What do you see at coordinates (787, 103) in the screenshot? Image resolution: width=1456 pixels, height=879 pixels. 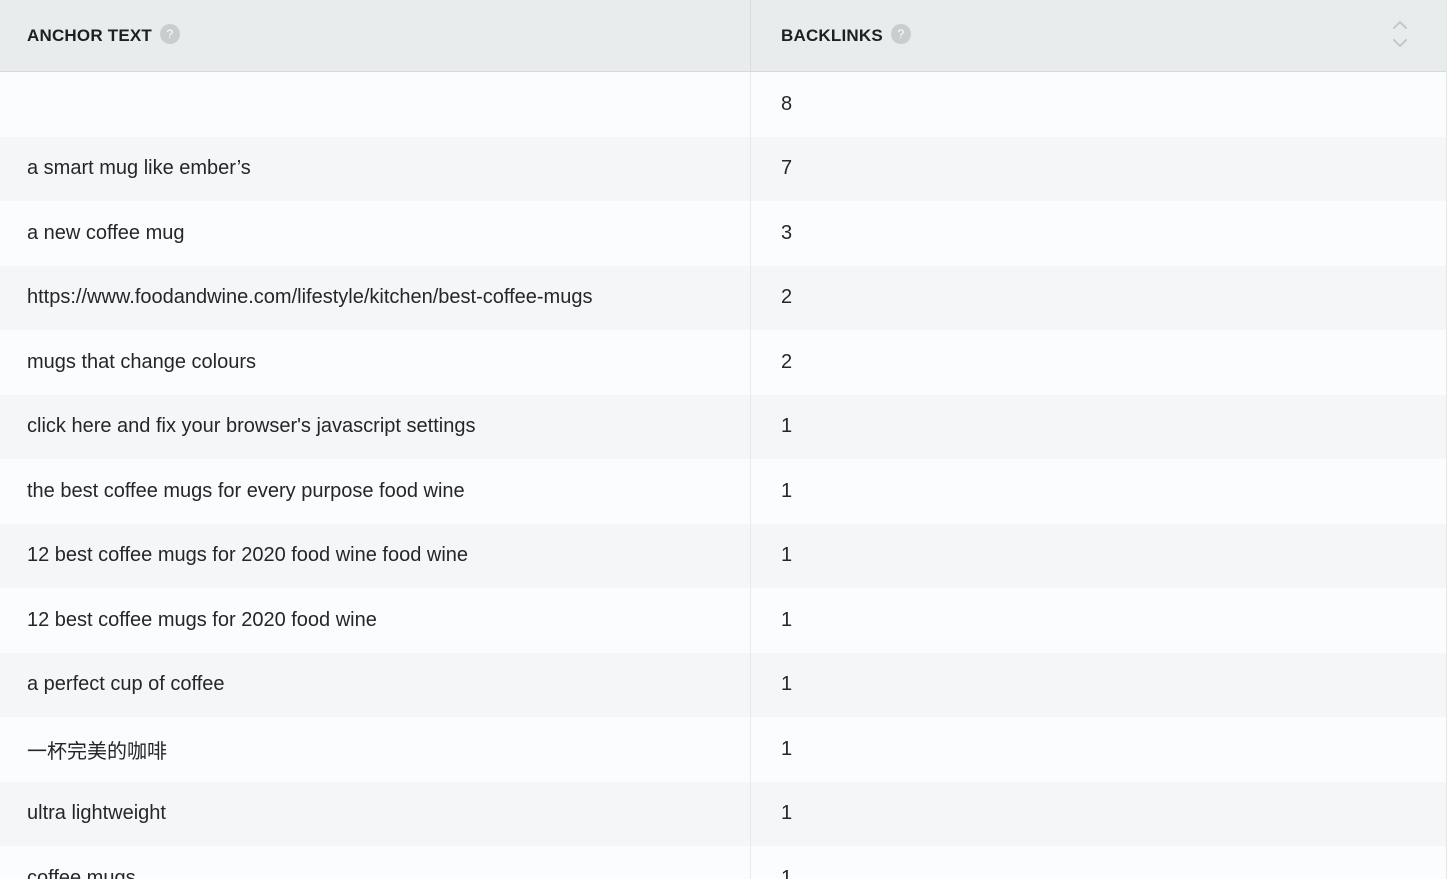 I see `backlinks-count-cell: 8` at bounding box center [787, 103].